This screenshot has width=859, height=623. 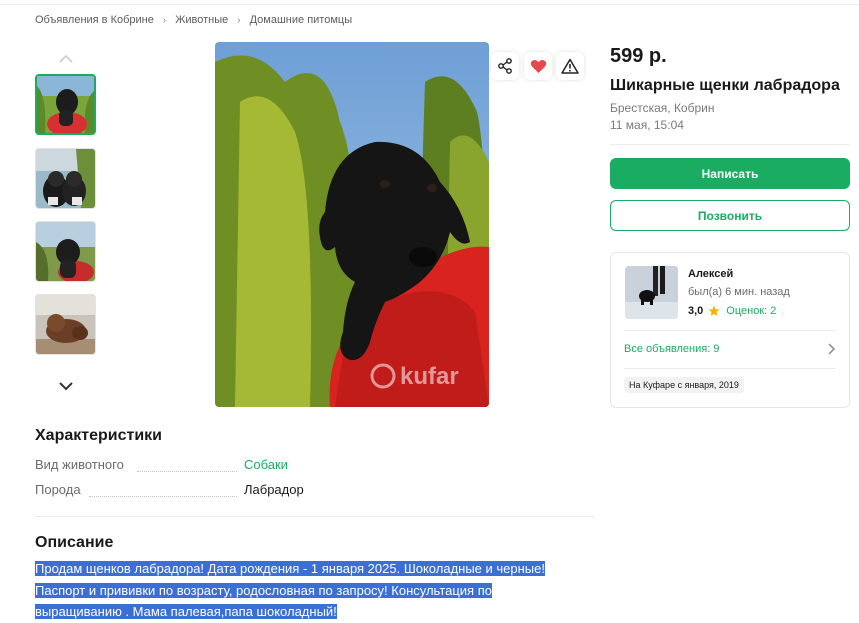 I want to click on characteristic-value: Лабрадор, so click(x=274, y=489).